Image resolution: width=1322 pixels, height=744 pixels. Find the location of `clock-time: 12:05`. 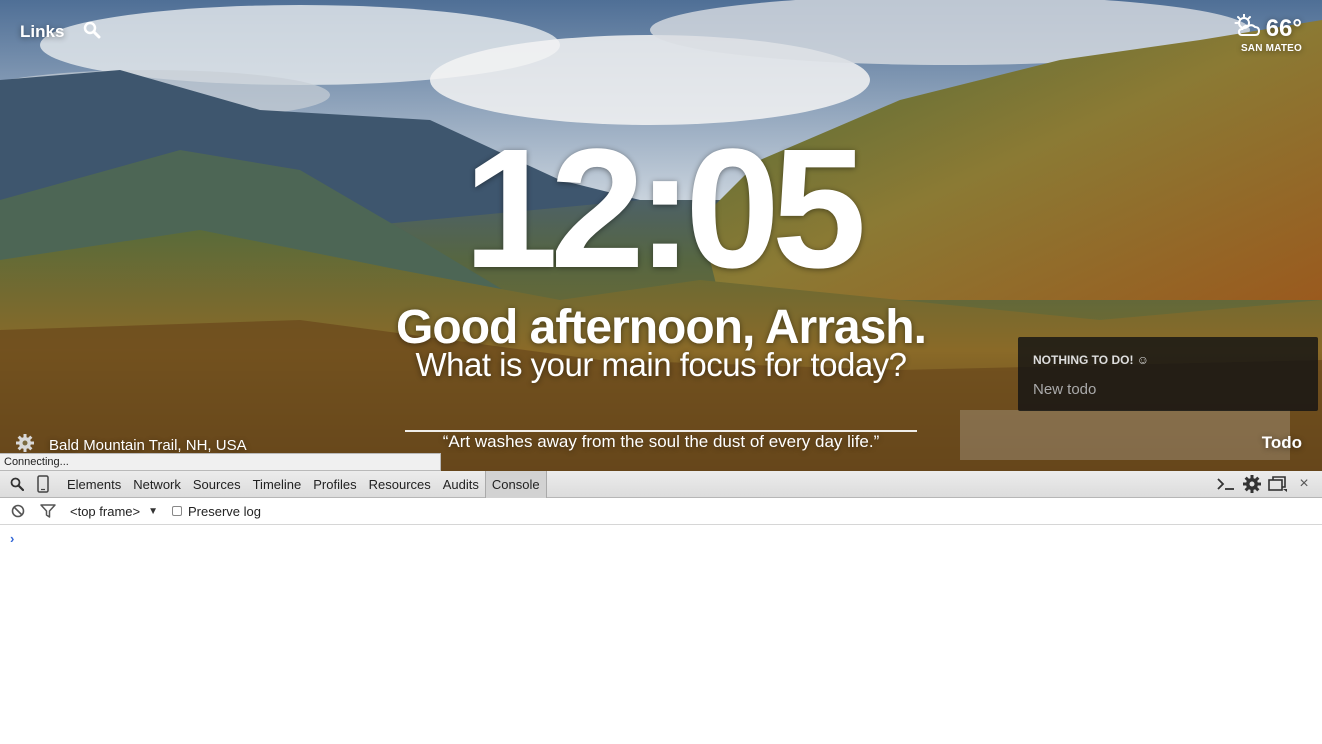

clock-time: 12:05 is located at coordinates (665, 209).